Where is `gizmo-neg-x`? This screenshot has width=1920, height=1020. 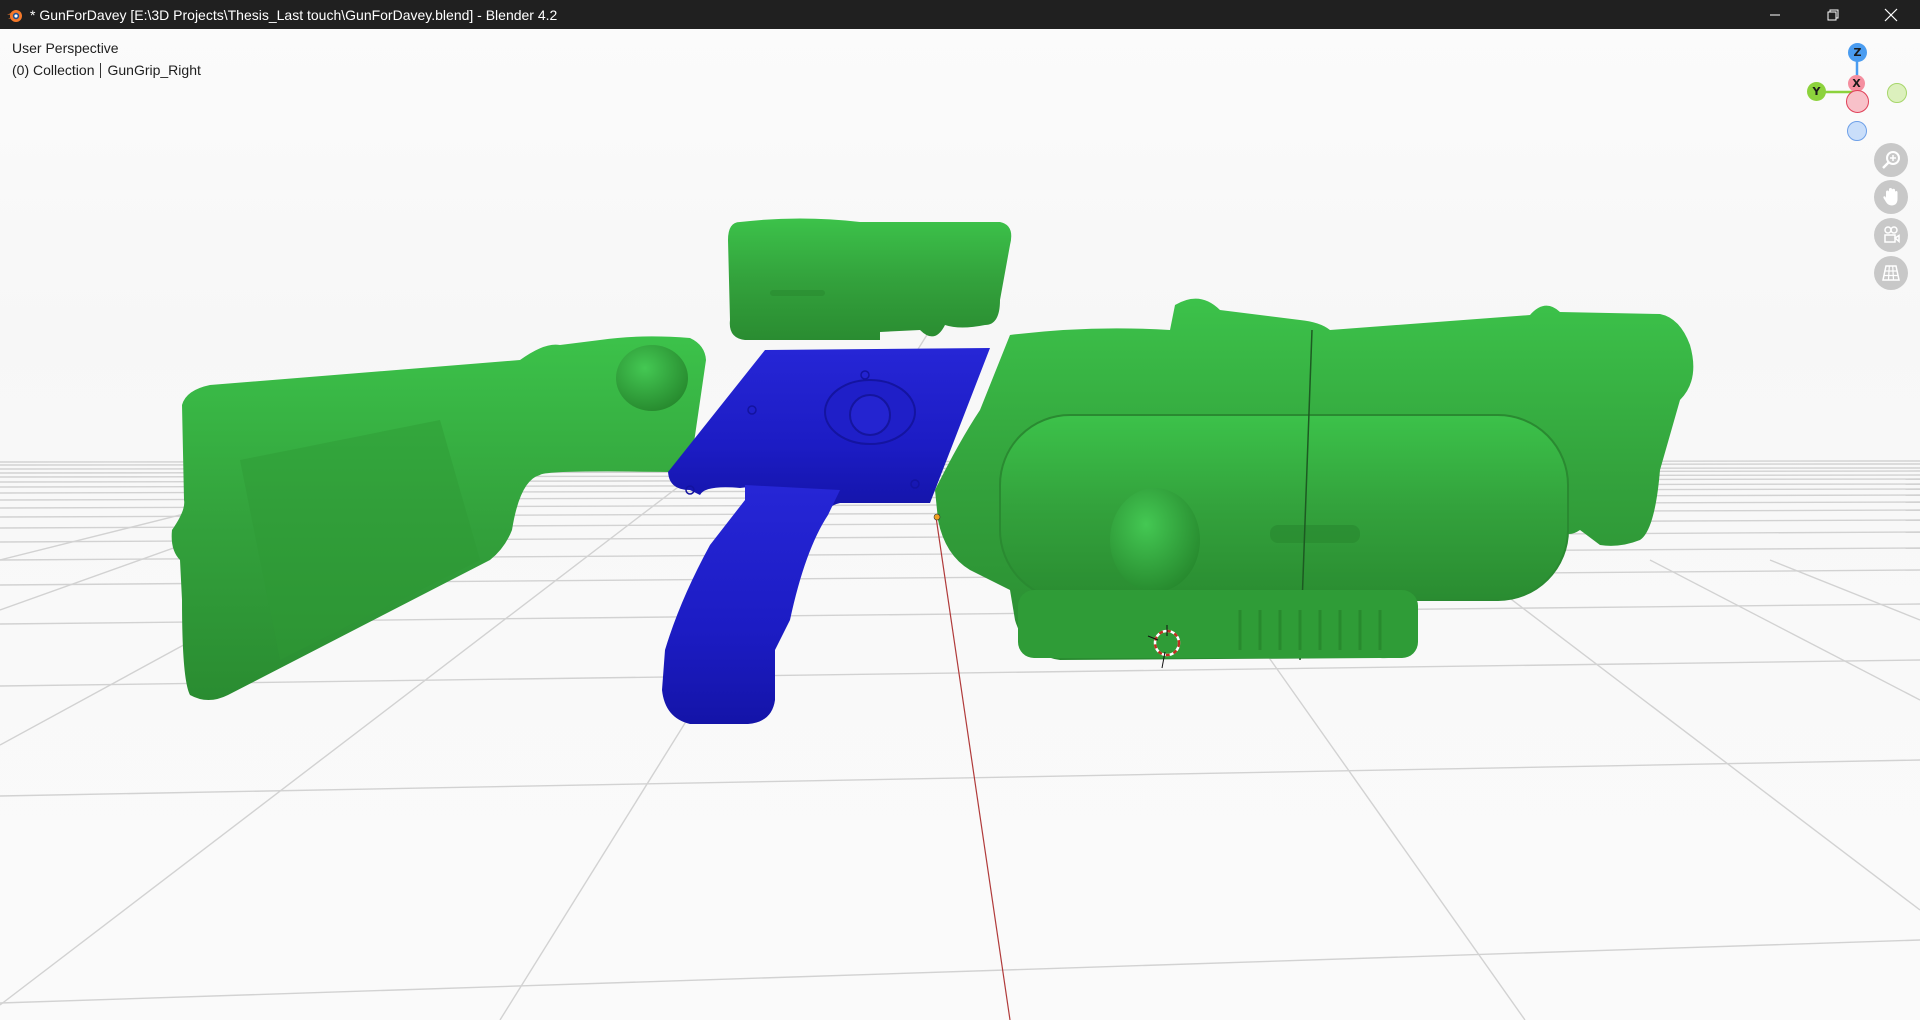 gizmo-neg-x is located at coordinates (1857, 101).